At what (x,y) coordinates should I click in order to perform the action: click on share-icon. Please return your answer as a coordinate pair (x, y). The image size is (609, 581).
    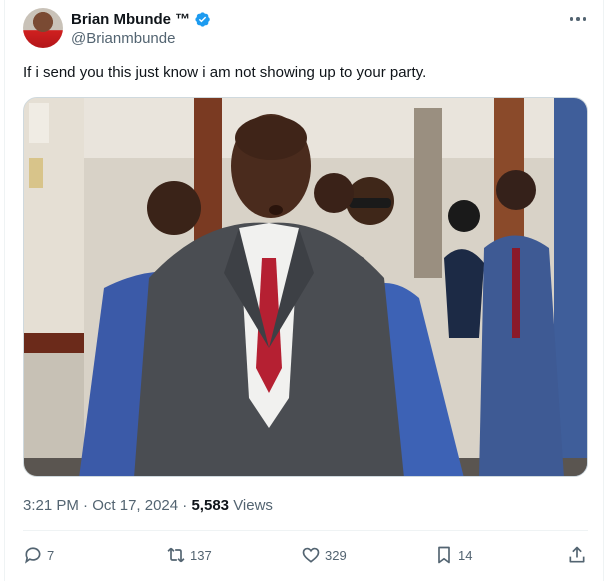
    Looking at the image, I should click on (577, 554).